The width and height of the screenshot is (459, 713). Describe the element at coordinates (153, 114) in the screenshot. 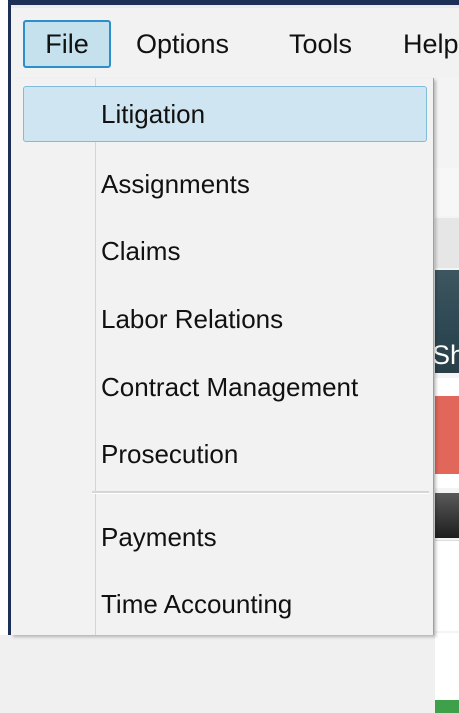

I see `menu-item-label: Litigation` at that location.